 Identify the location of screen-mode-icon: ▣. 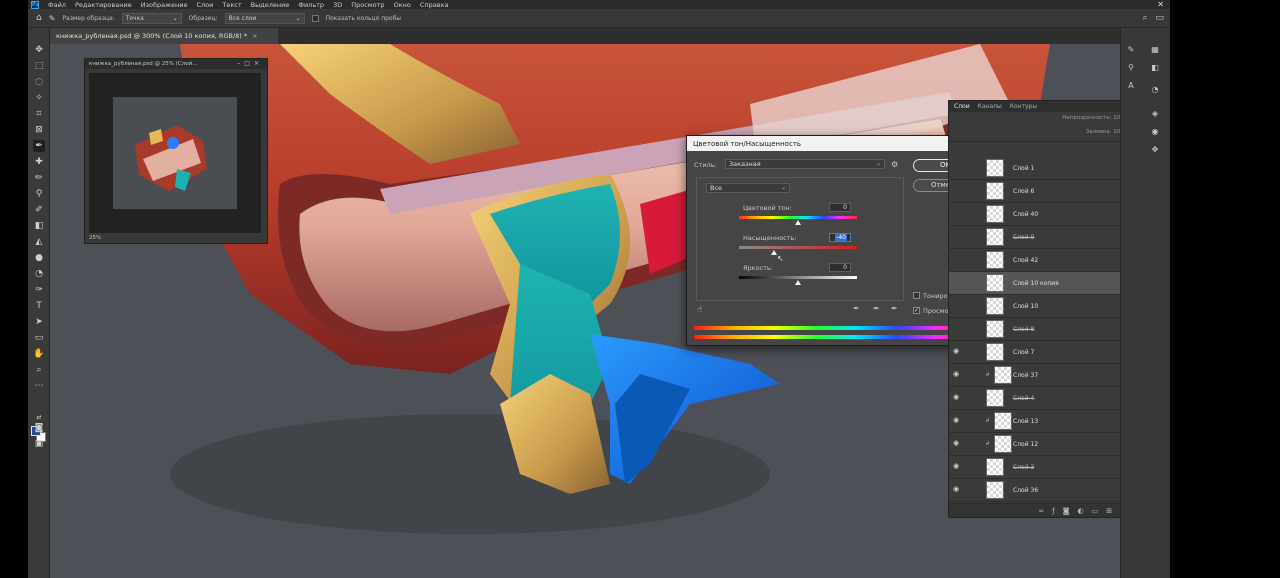
(39, 444).